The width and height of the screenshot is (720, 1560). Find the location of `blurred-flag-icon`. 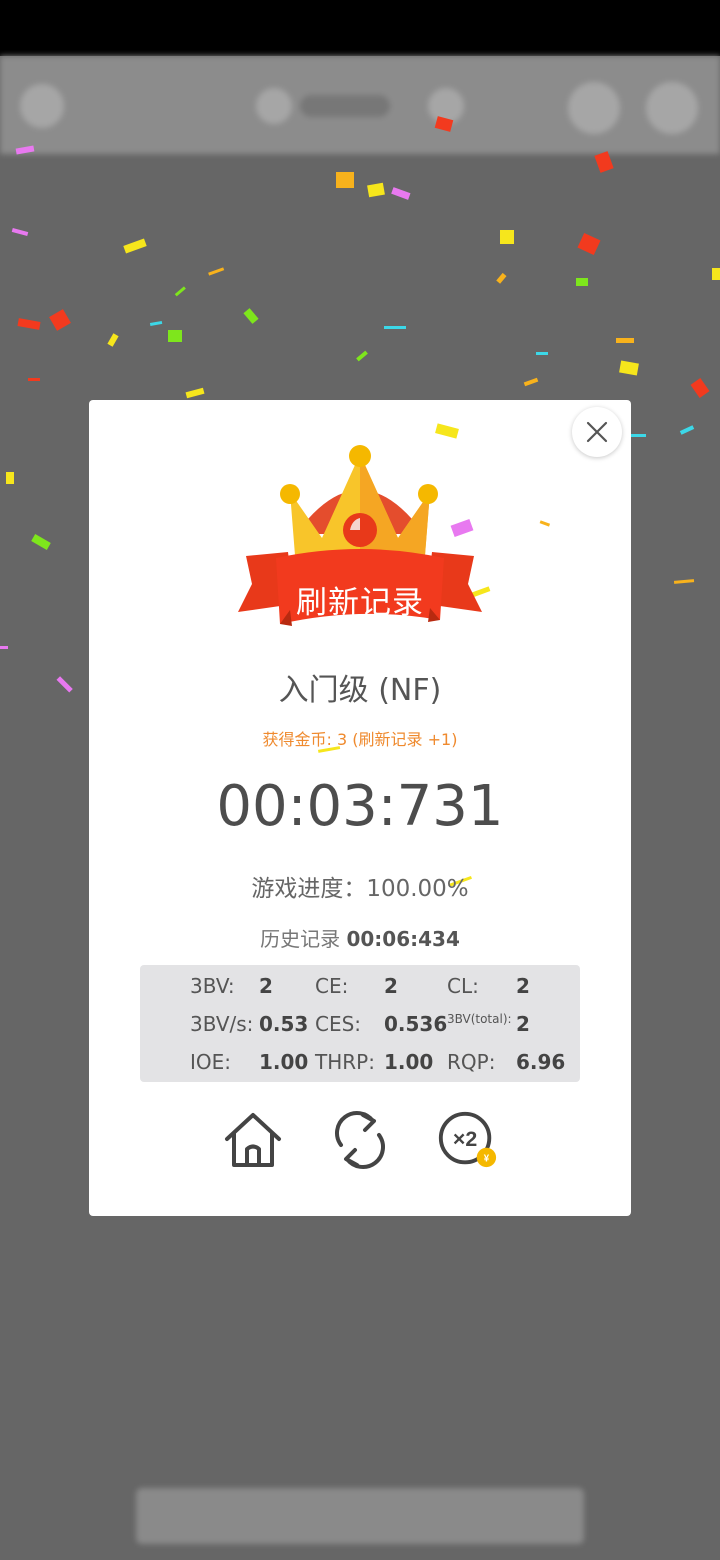

blurred-flag-icon is located at coordinates (672, 108).